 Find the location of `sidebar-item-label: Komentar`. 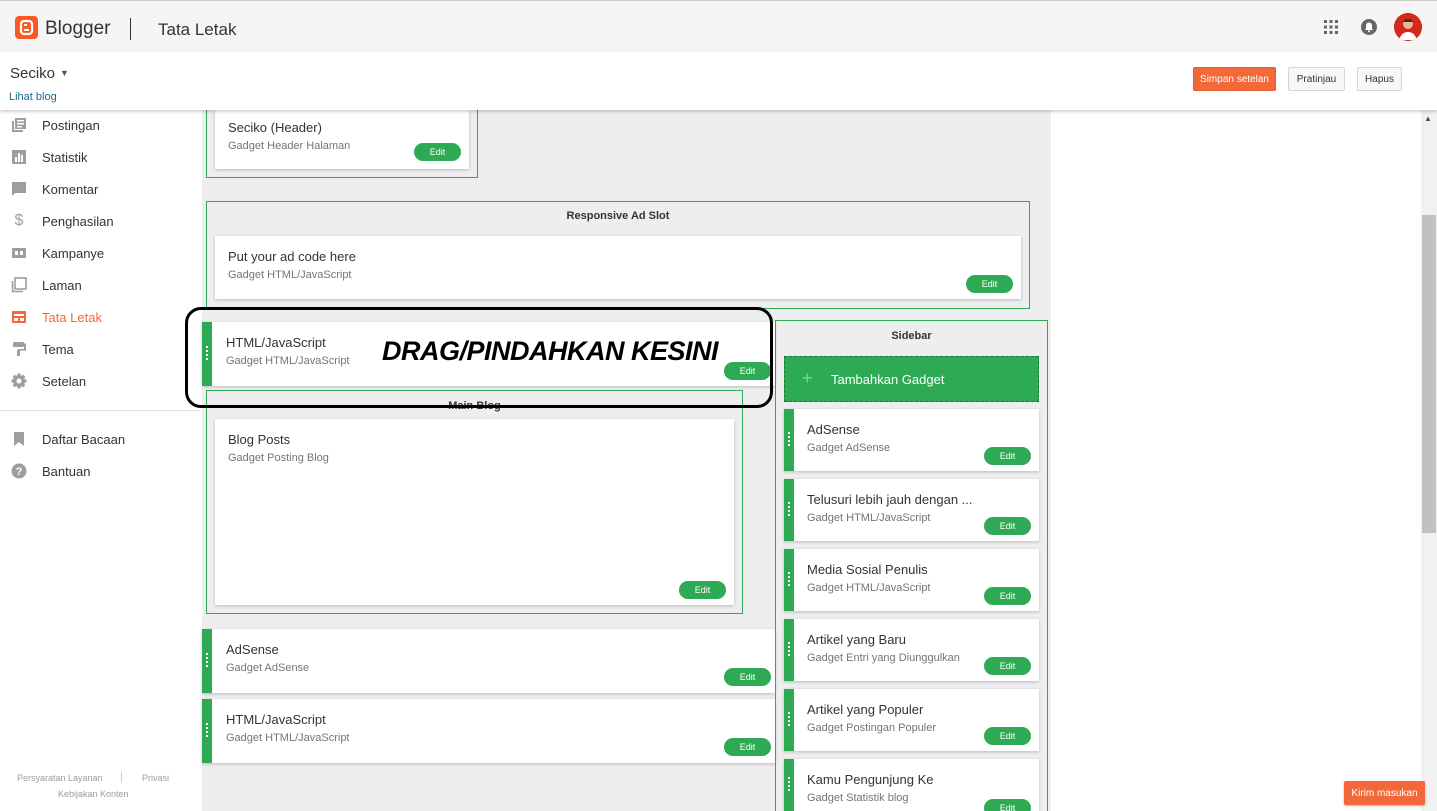

sidebar-item-label: Komentar is located at coordinates (70, 189).